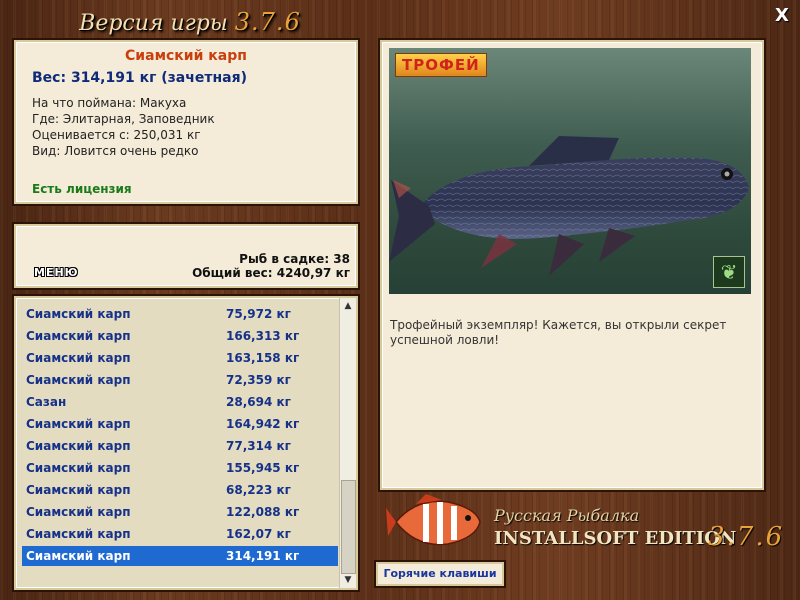 The height and width of the screenshot is (600, 800). I want to click on trophy-badge: ТРОФЕЙ, so click(441, 65).